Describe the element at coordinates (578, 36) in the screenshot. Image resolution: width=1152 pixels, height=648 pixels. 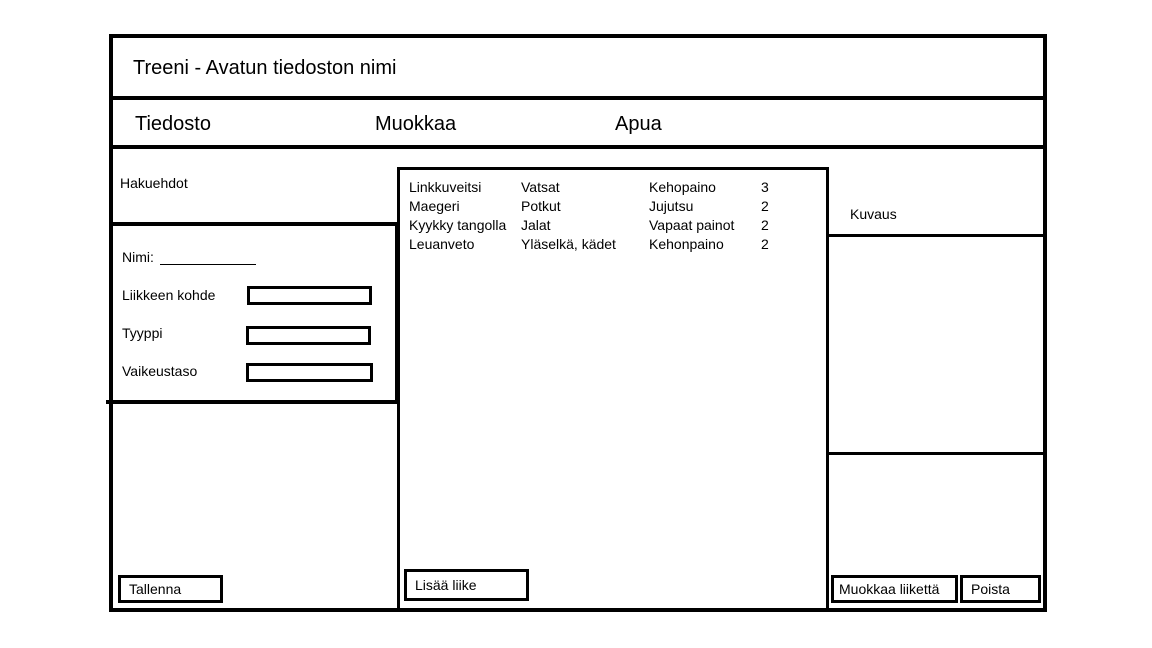
I see `frame-top-border` at that location.